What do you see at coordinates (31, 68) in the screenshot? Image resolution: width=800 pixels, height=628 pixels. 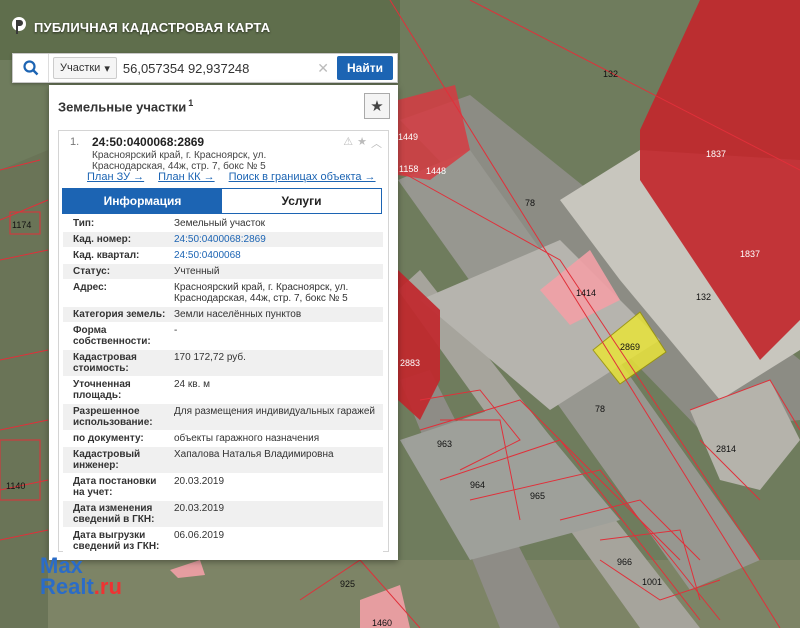 I see `search-icon` at bounding box center [31, 68].